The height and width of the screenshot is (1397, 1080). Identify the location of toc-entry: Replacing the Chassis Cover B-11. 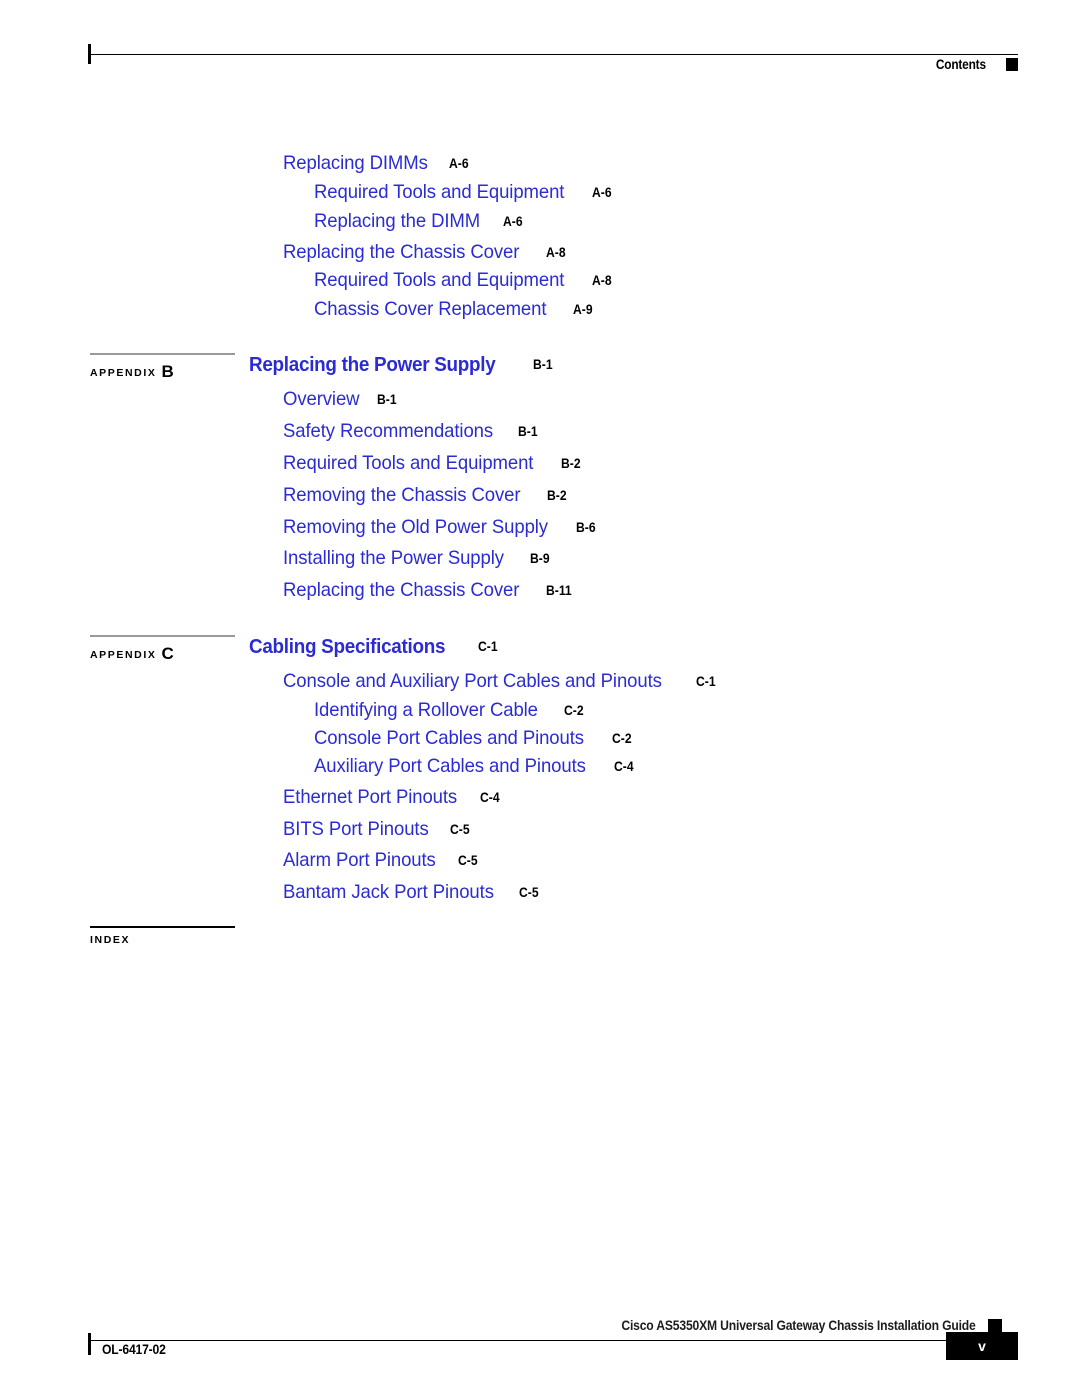
(428, 590).